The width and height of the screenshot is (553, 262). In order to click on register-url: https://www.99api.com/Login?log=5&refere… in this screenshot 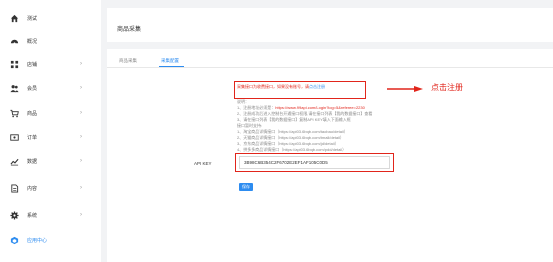, I will do `click(320, 107)`.